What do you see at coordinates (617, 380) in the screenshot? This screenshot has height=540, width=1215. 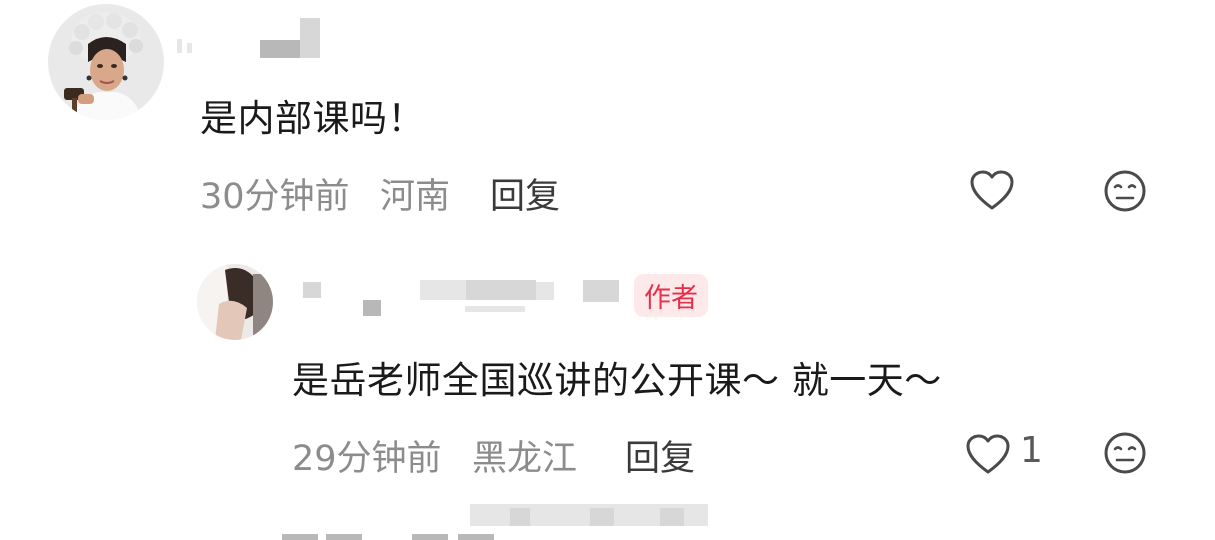 I see `reply-text: 是岳老师全国巡讲的公开课～ 就一天～` at bounding box center [617, 380].